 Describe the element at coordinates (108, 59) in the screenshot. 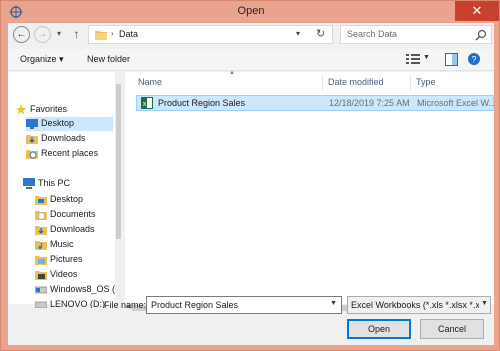

I see `new-folder-button: New folder` at that location.